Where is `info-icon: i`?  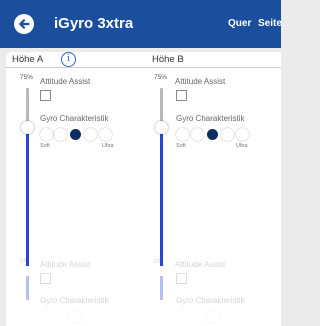
info-icon: i is located at coordinates (68, 59).